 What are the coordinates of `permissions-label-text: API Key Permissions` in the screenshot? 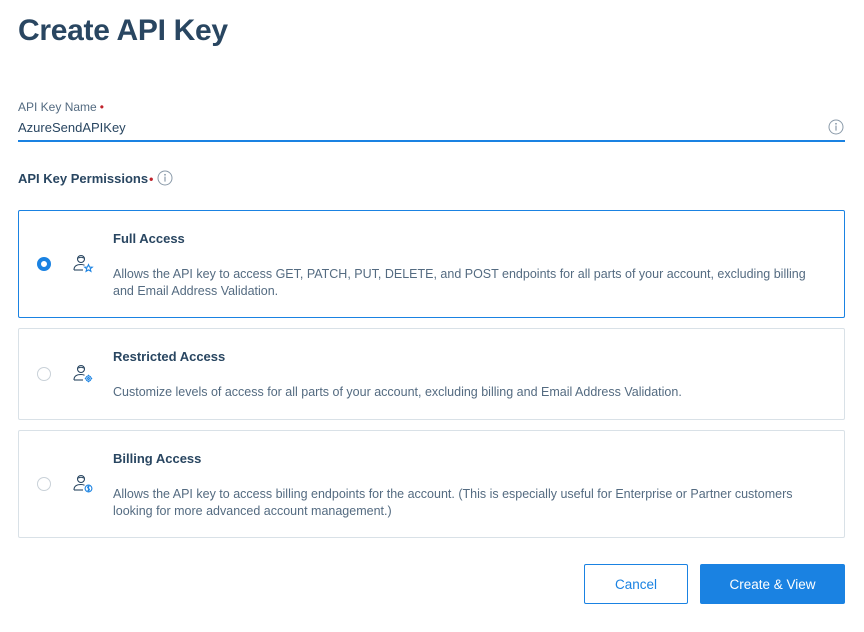 It's located at (83, 178).